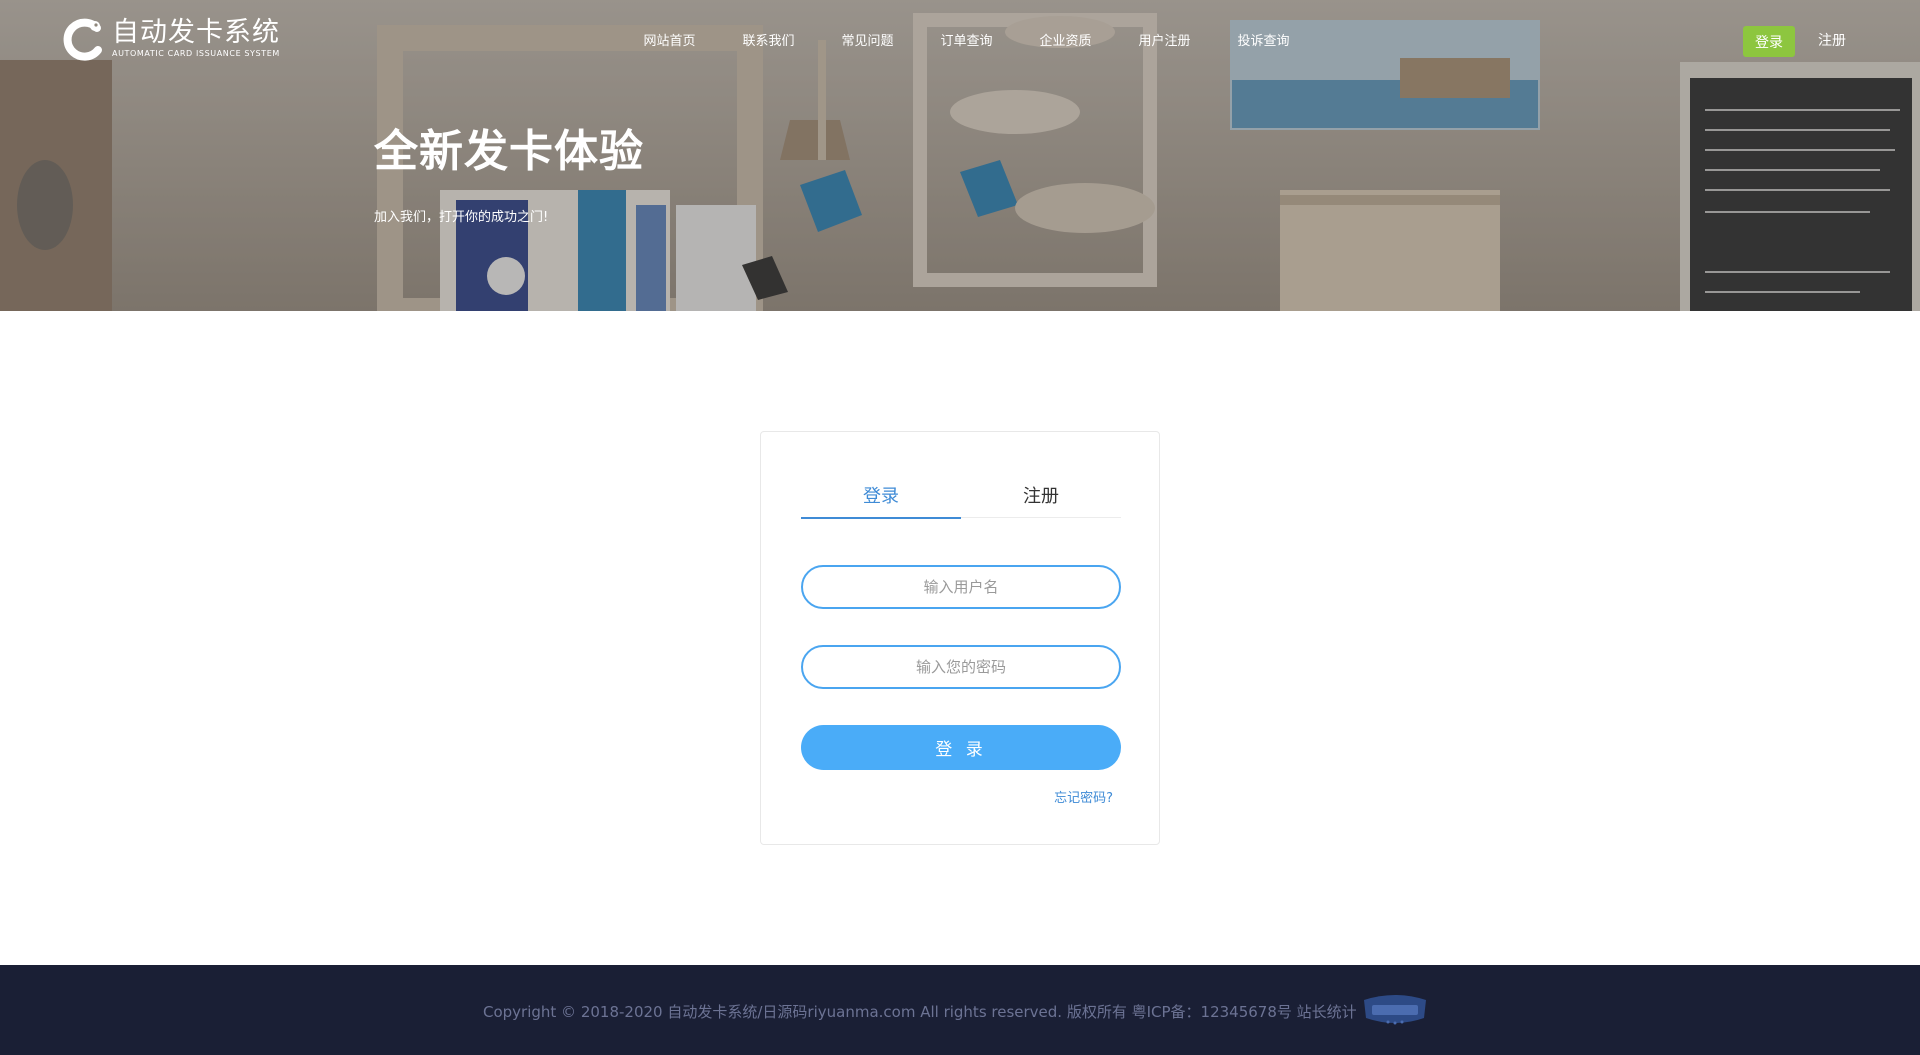  What do you see at coordinates (82, 39) in the screenshot?
I see `logo-icon` at bounding box center [82, 39].